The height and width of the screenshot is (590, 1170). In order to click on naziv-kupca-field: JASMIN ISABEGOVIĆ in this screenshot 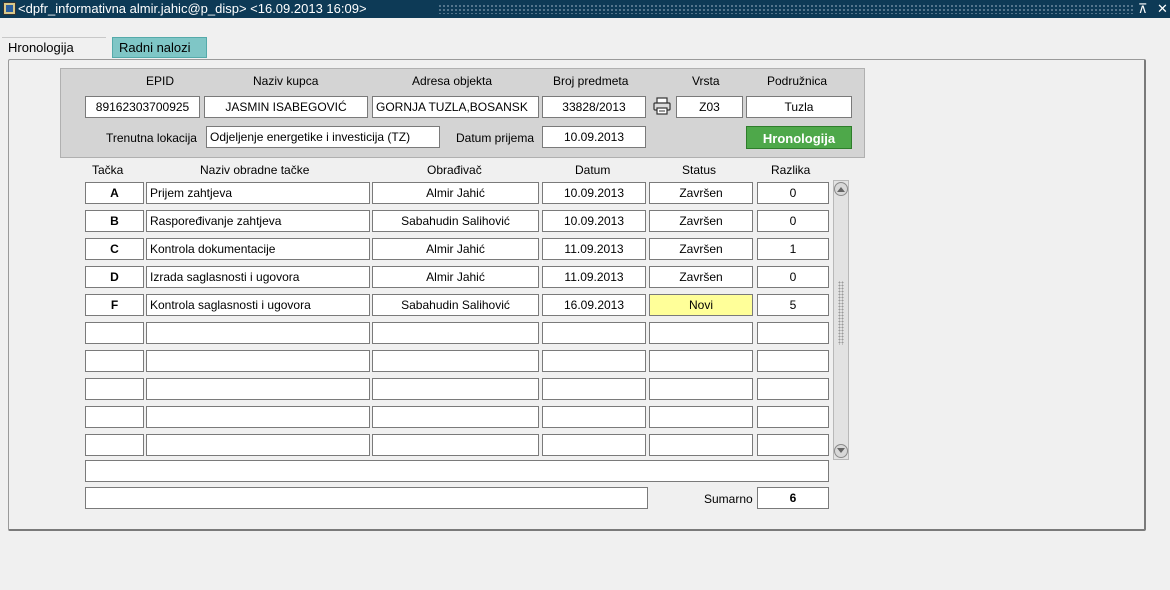, I will do `click(286, 107)`.